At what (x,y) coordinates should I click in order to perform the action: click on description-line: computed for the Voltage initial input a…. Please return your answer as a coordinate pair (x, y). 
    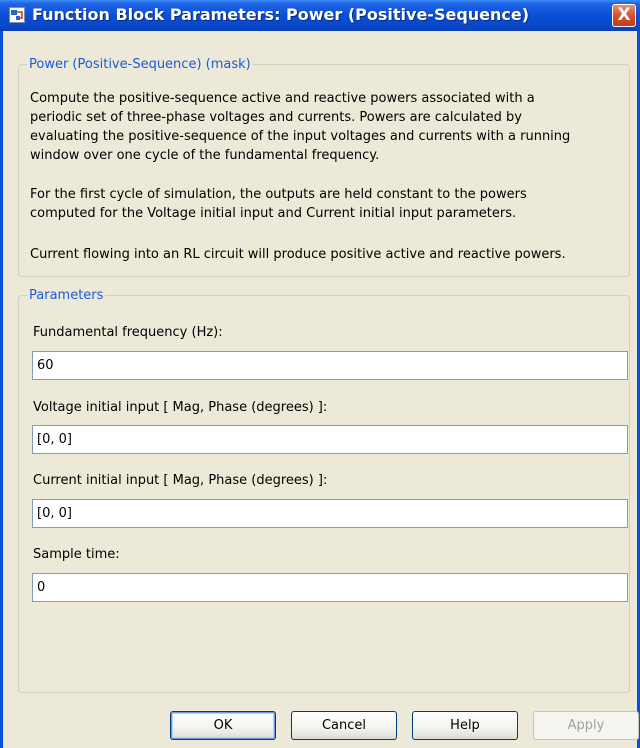
    Looking at the image, I should click on (273, 213).